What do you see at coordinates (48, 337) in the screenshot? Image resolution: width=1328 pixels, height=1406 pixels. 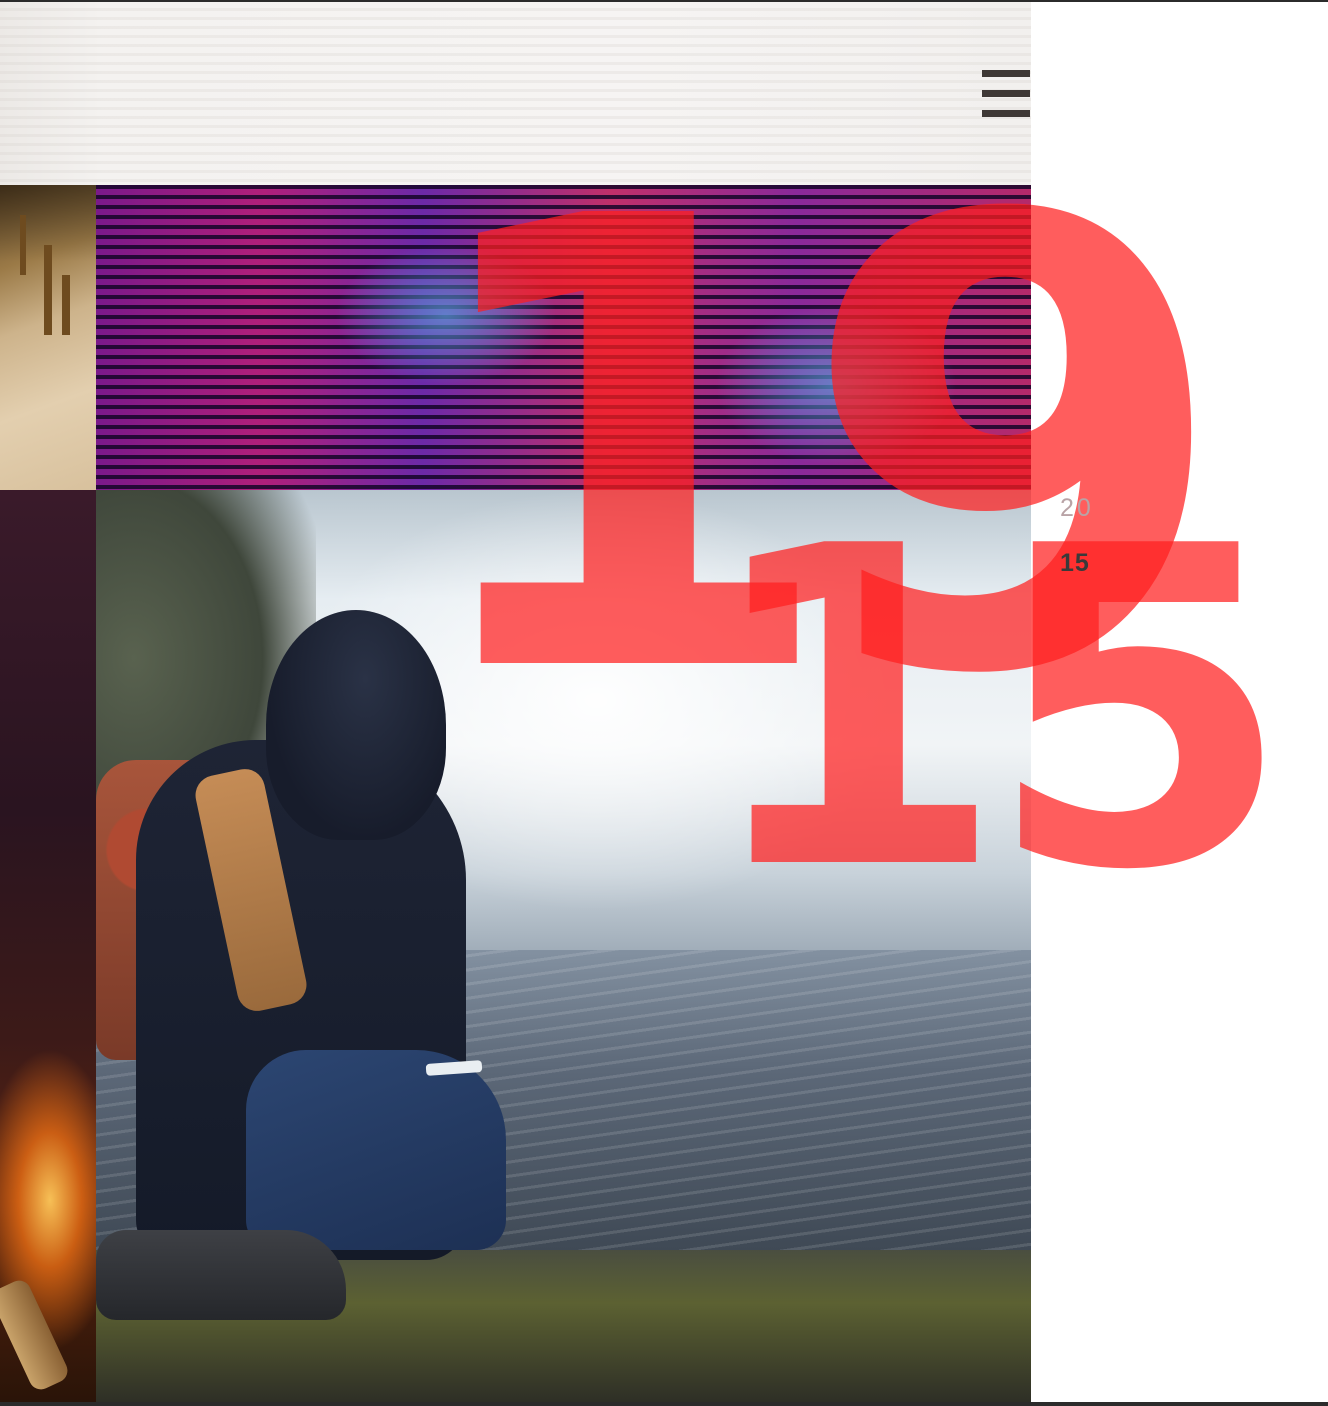 I see `cafe-chairs-photo` at bounding box center [48, 337].